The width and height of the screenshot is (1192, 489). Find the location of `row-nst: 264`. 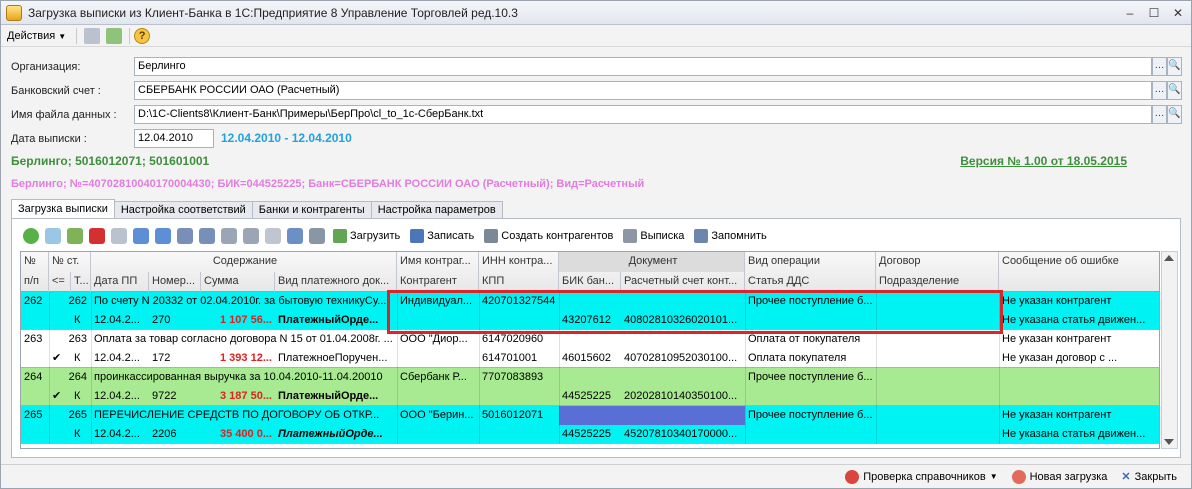

row-nst: 264 is located at coordinates (77, 377).